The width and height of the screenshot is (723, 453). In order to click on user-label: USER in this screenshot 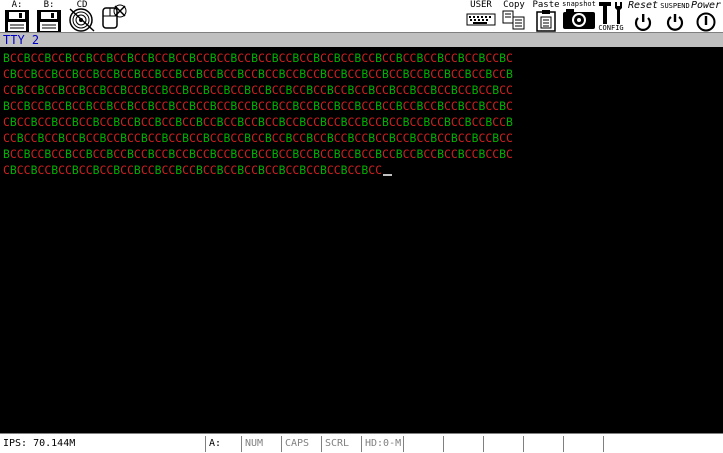, I will do `click(481, 5)`.